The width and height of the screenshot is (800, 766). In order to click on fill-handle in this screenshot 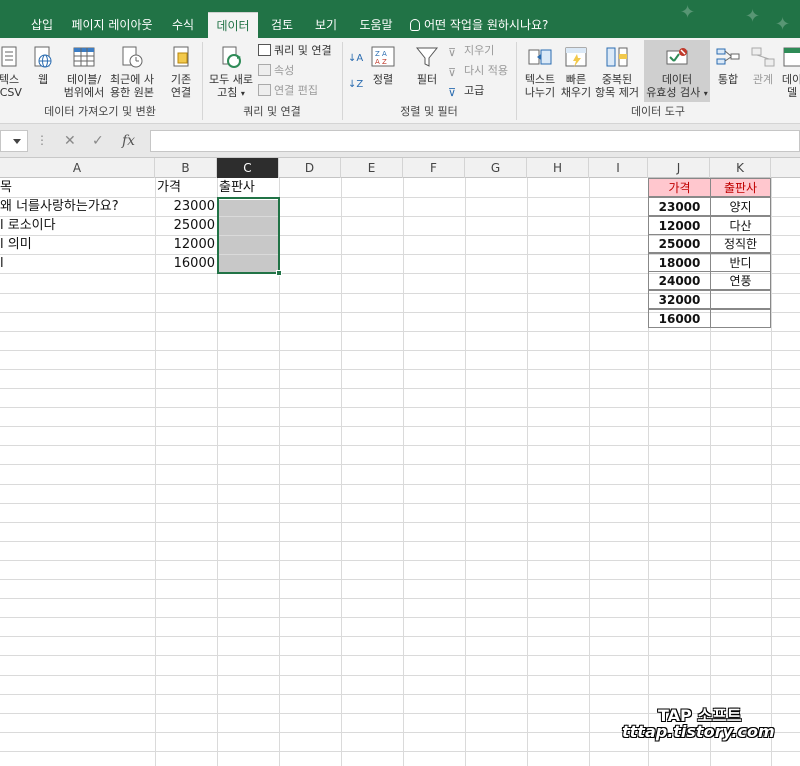, I will do `click(279, 273)`.